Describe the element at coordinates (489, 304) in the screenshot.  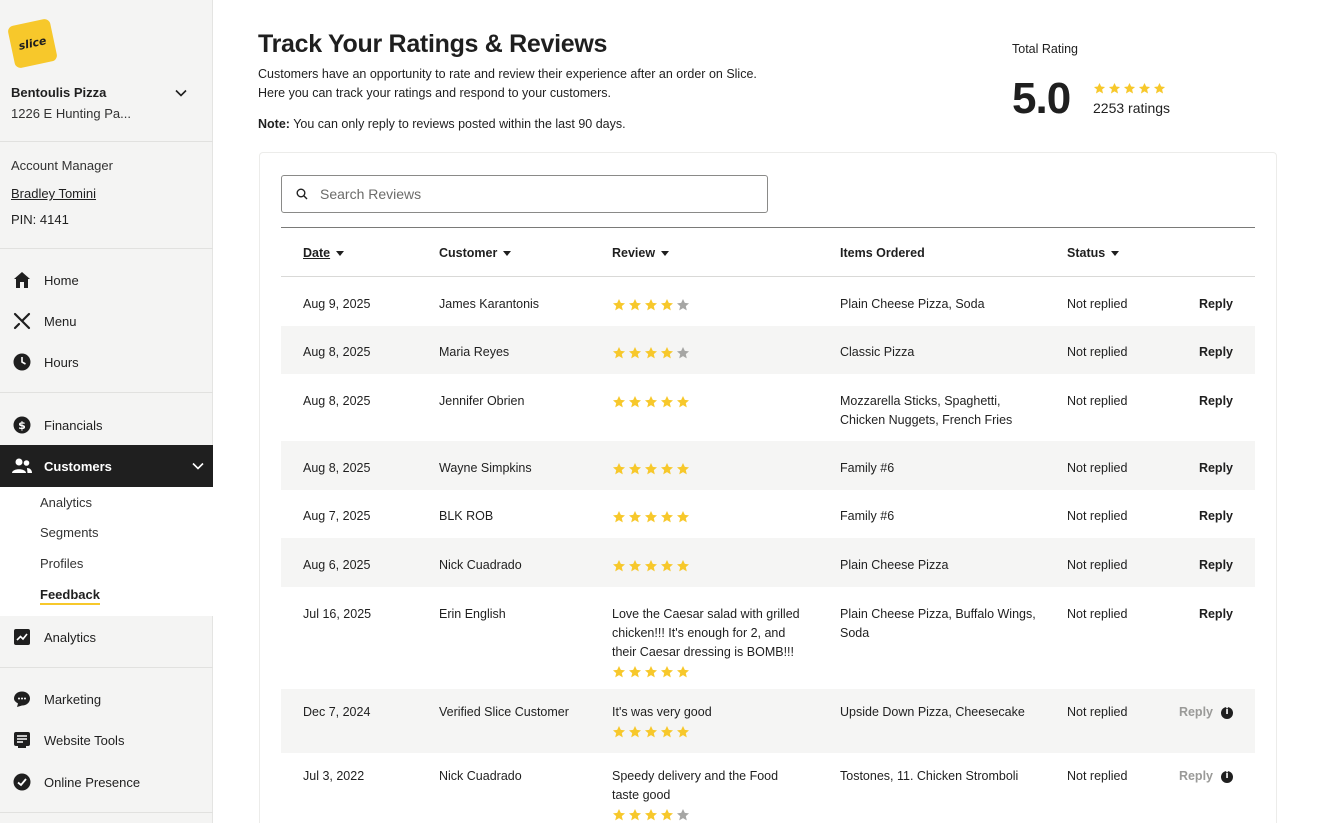
I see `customer-name: James Karantonis` at that location.